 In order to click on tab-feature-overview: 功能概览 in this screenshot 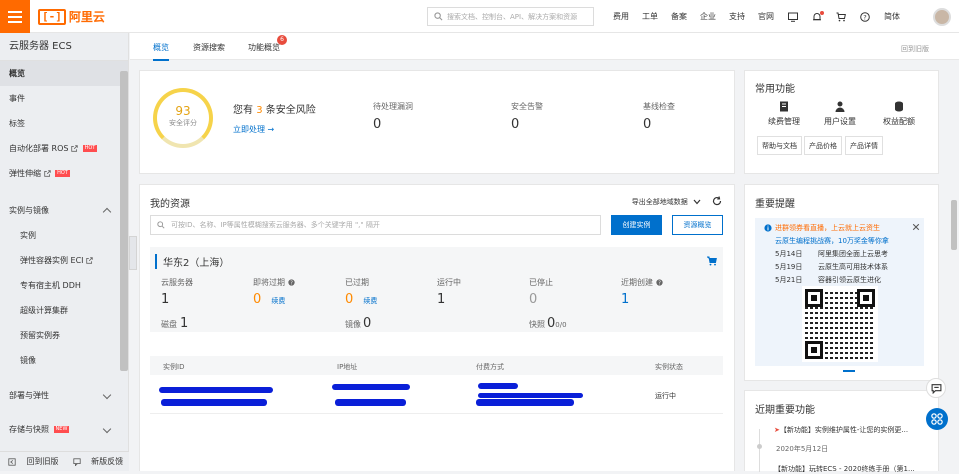, I will do `click(264, 47)`.